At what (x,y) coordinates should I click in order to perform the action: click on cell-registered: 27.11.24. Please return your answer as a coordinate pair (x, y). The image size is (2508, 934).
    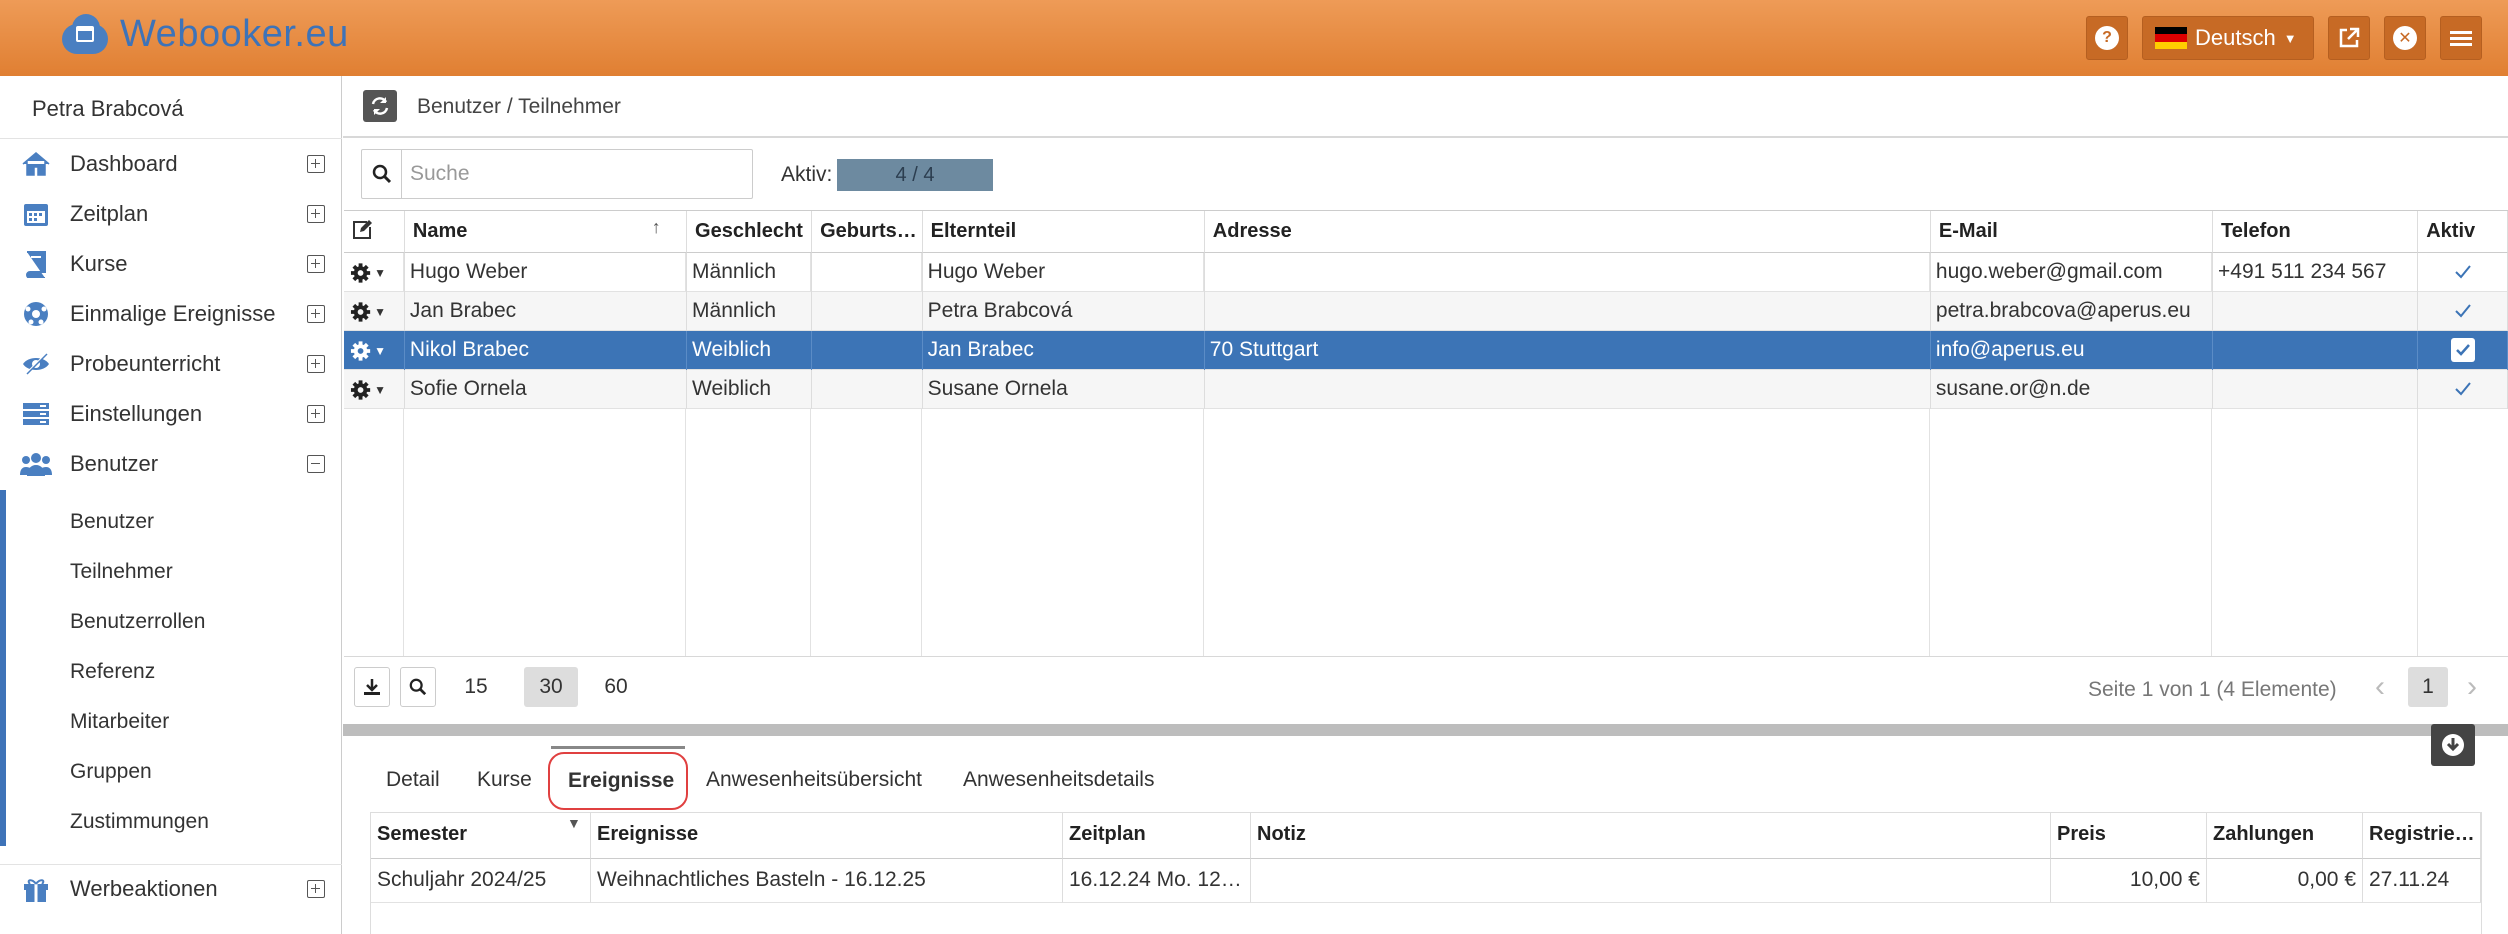
    Looking at the image, I should click on (2422, 881).